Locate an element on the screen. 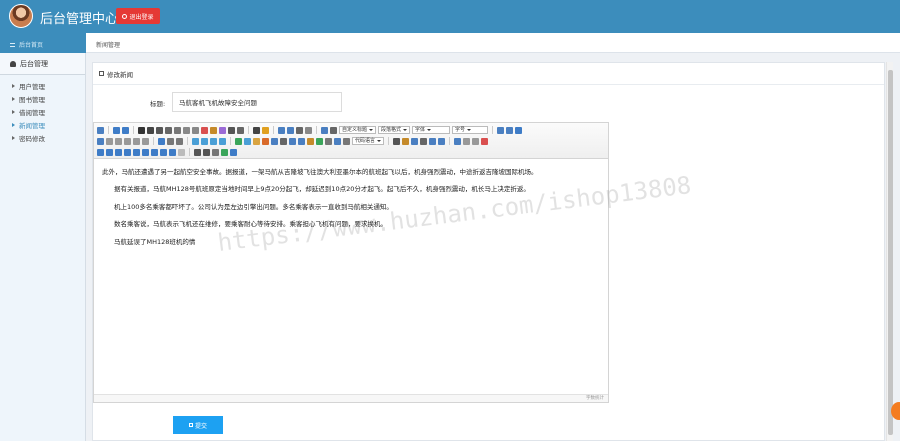 The image size is (900, 441). sidebar-item-label: 借阅管理 is located at coordinates (32, 112).